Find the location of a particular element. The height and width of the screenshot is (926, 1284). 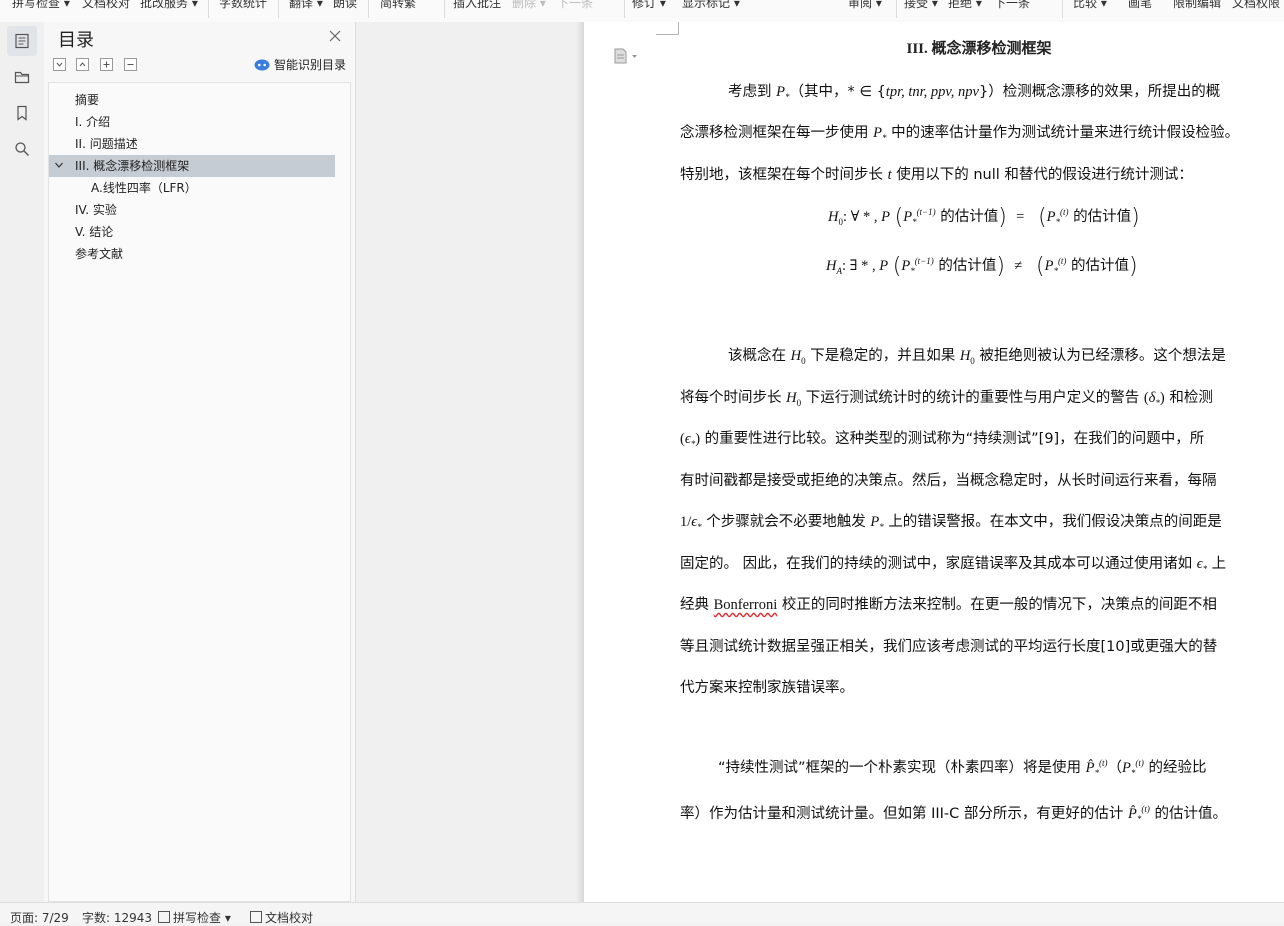

paragraph-line: 该概念在 H0 下是稳定的，并且如果 H0 被拒绝则被认为已经漂移。这个想法是 is located at coordinates (977, 357).